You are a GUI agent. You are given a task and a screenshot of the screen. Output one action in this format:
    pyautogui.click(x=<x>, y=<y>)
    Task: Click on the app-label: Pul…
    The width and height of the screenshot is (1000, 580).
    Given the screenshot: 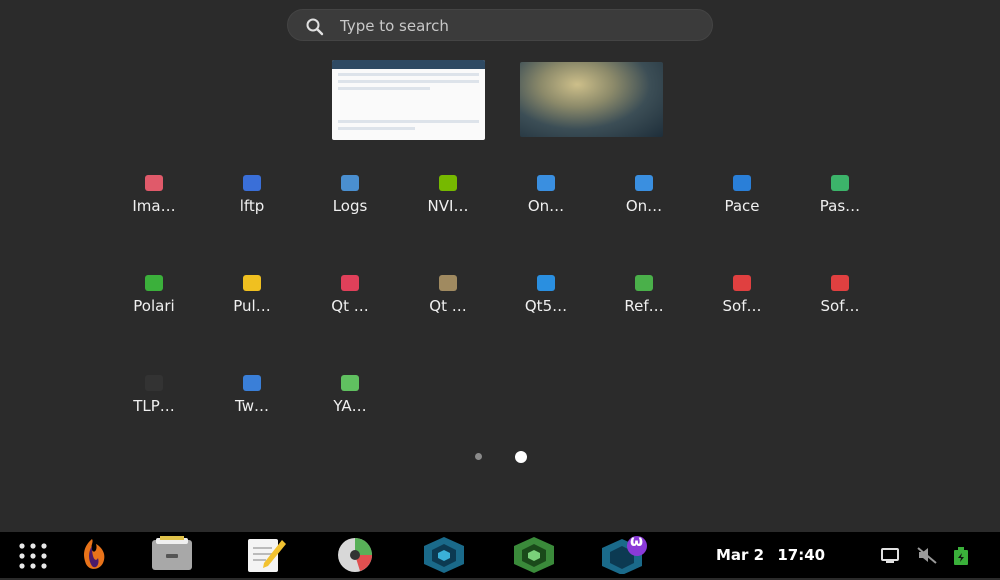 What is the action you would take?
    pyautogui.click(x=252, y=306)
    